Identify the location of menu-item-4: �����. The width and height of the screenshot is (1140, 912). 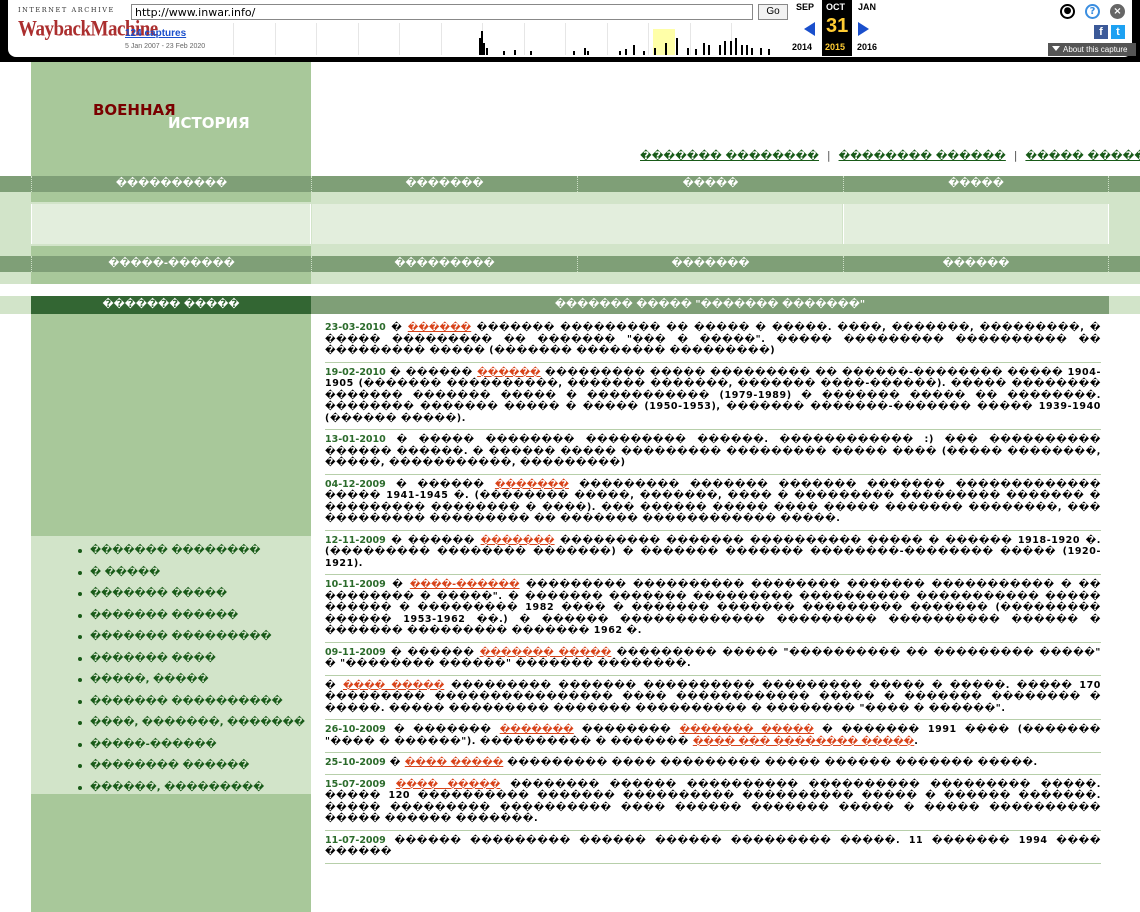
(976, 184).